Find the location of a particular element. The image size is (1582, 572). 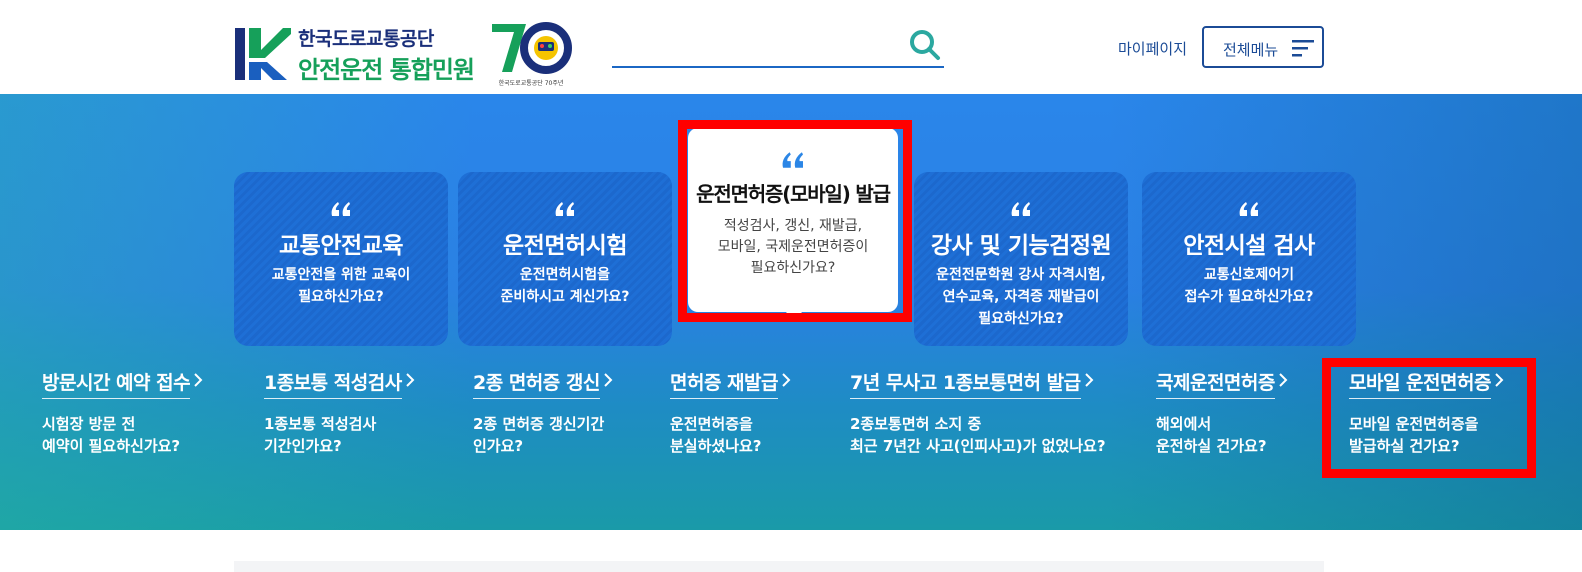

service-name: 안전운전 통합민원 is located at coordinates (386, 70).